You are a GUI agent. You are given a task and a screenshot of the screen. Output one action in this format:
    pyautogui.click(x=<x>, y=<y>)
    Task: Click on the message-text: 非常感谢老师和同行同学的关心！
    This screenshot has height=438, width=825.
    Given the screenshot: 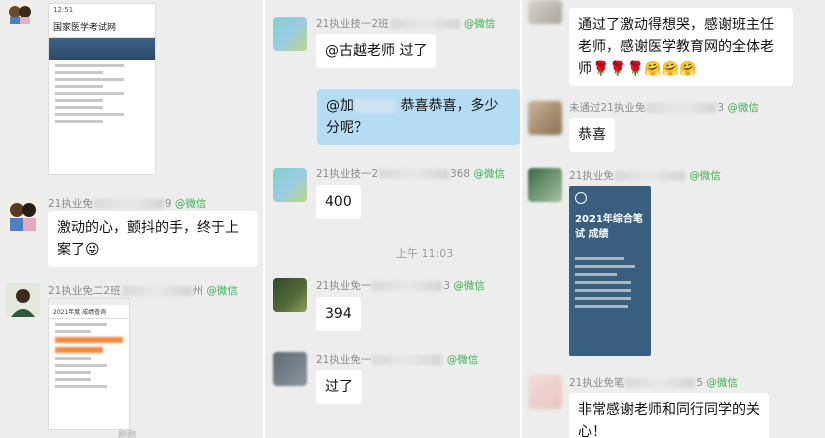 What is the action you would take?
    pyautogui.click(x=669, y=420)
    